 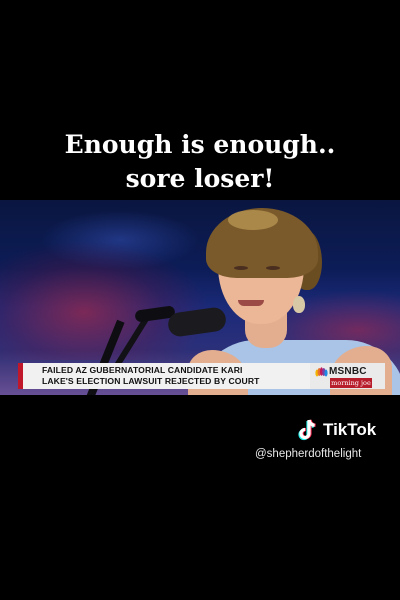 I want to click on speaker-mouth, so click(x=251, y=303).